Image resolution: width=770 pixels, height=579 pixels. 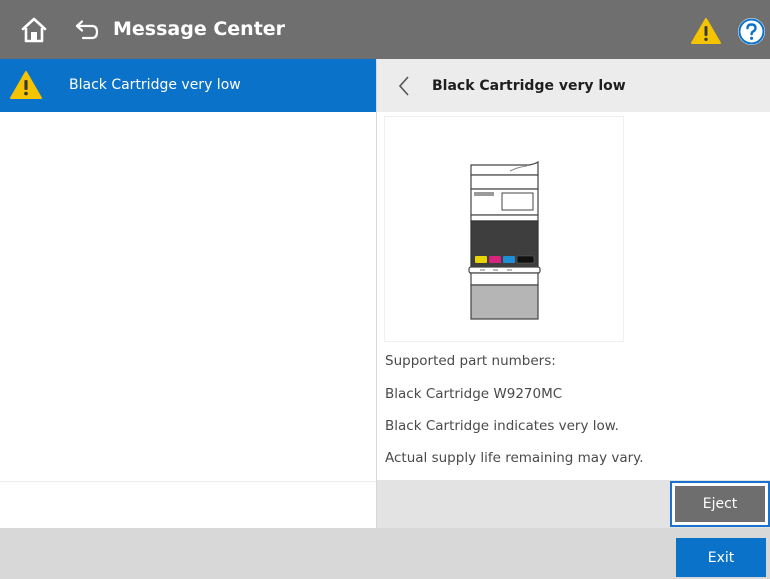 I want to click on detail-header: Black Cartridge very low, so click(x=573, y=85).